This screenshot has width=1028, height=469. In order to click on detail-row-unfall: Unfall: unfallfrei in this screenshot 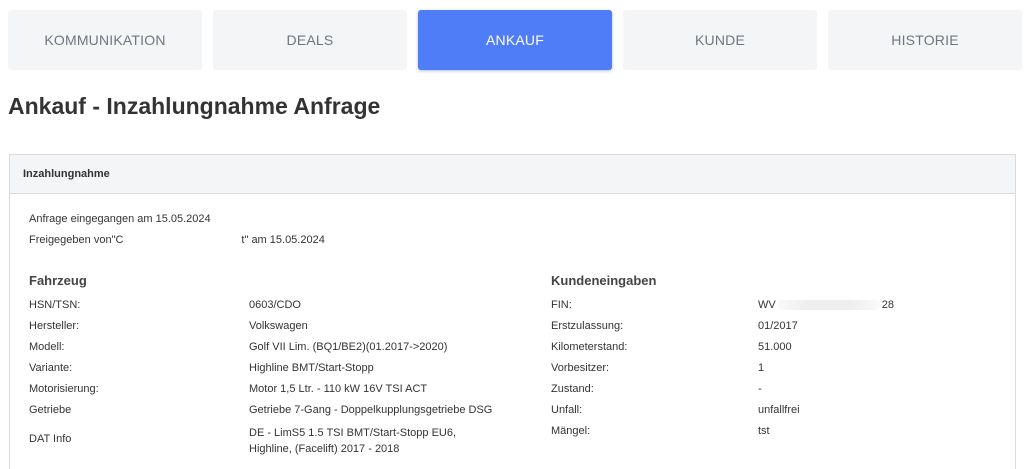, I will do `click(781, 409)`.